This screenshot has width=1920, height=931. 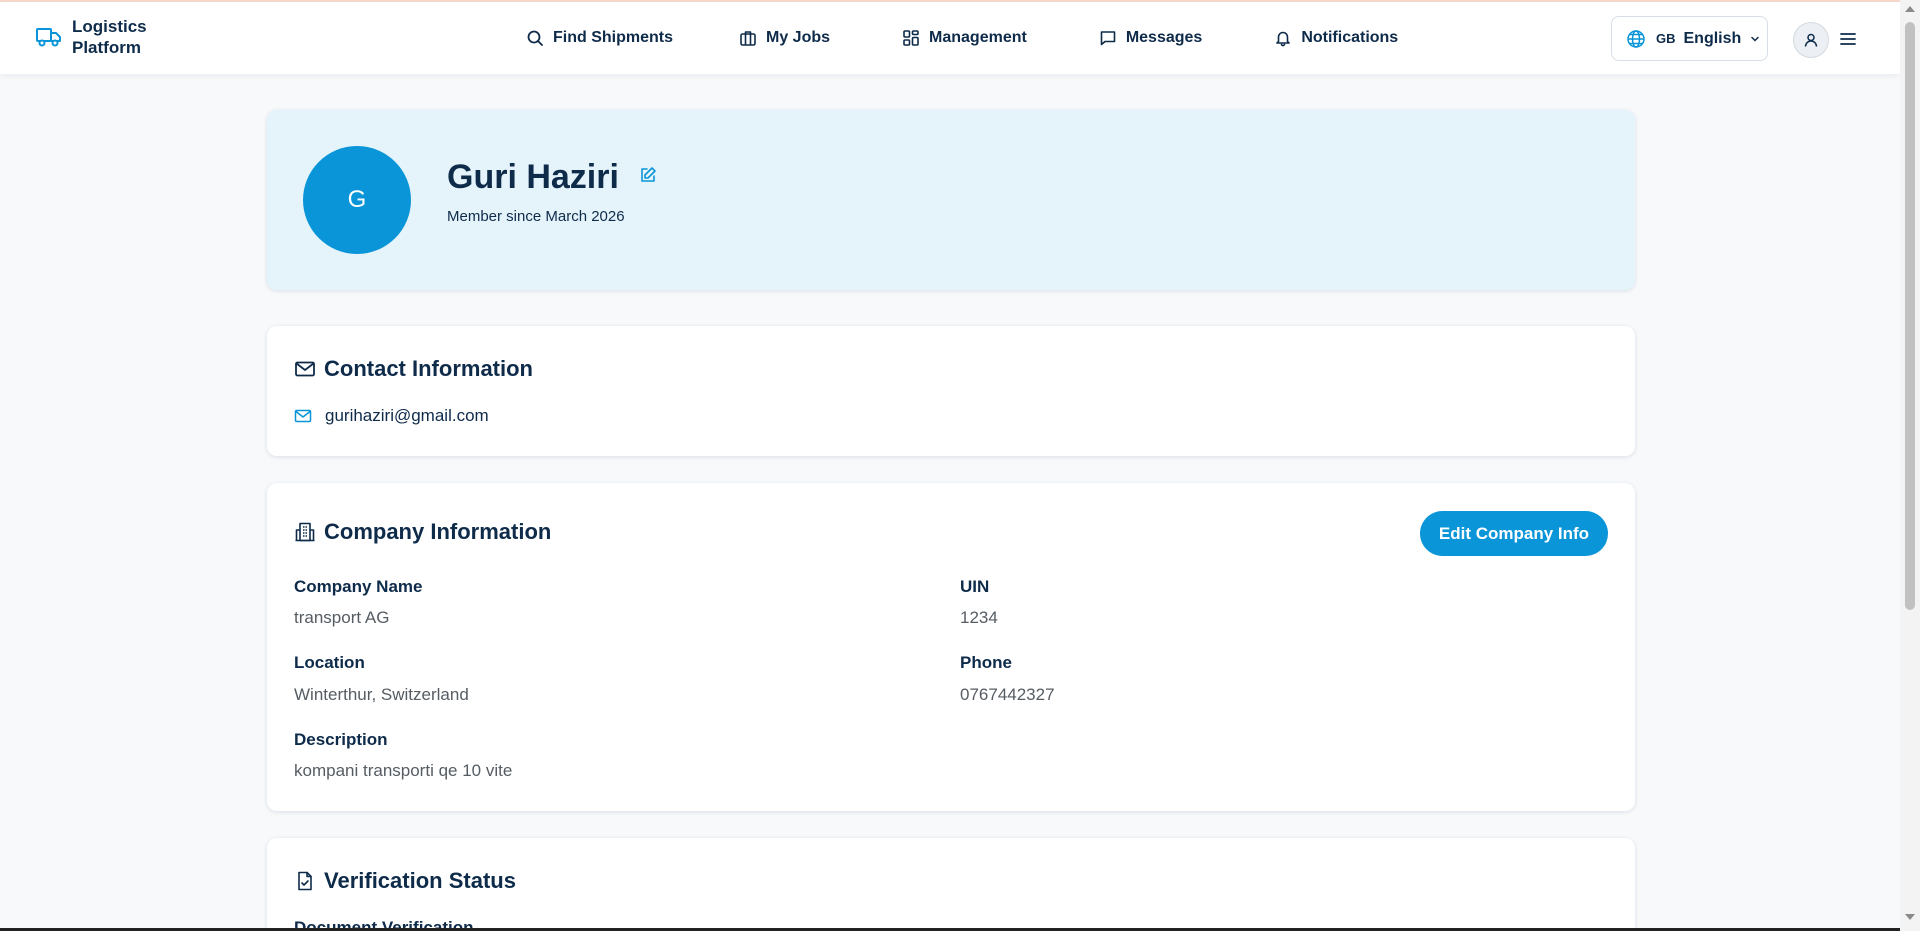 What do you see at coordinates (109, 37) in the screenshot?
I see `brand-name: Logistics Platform` at bounding box center [109, 37].